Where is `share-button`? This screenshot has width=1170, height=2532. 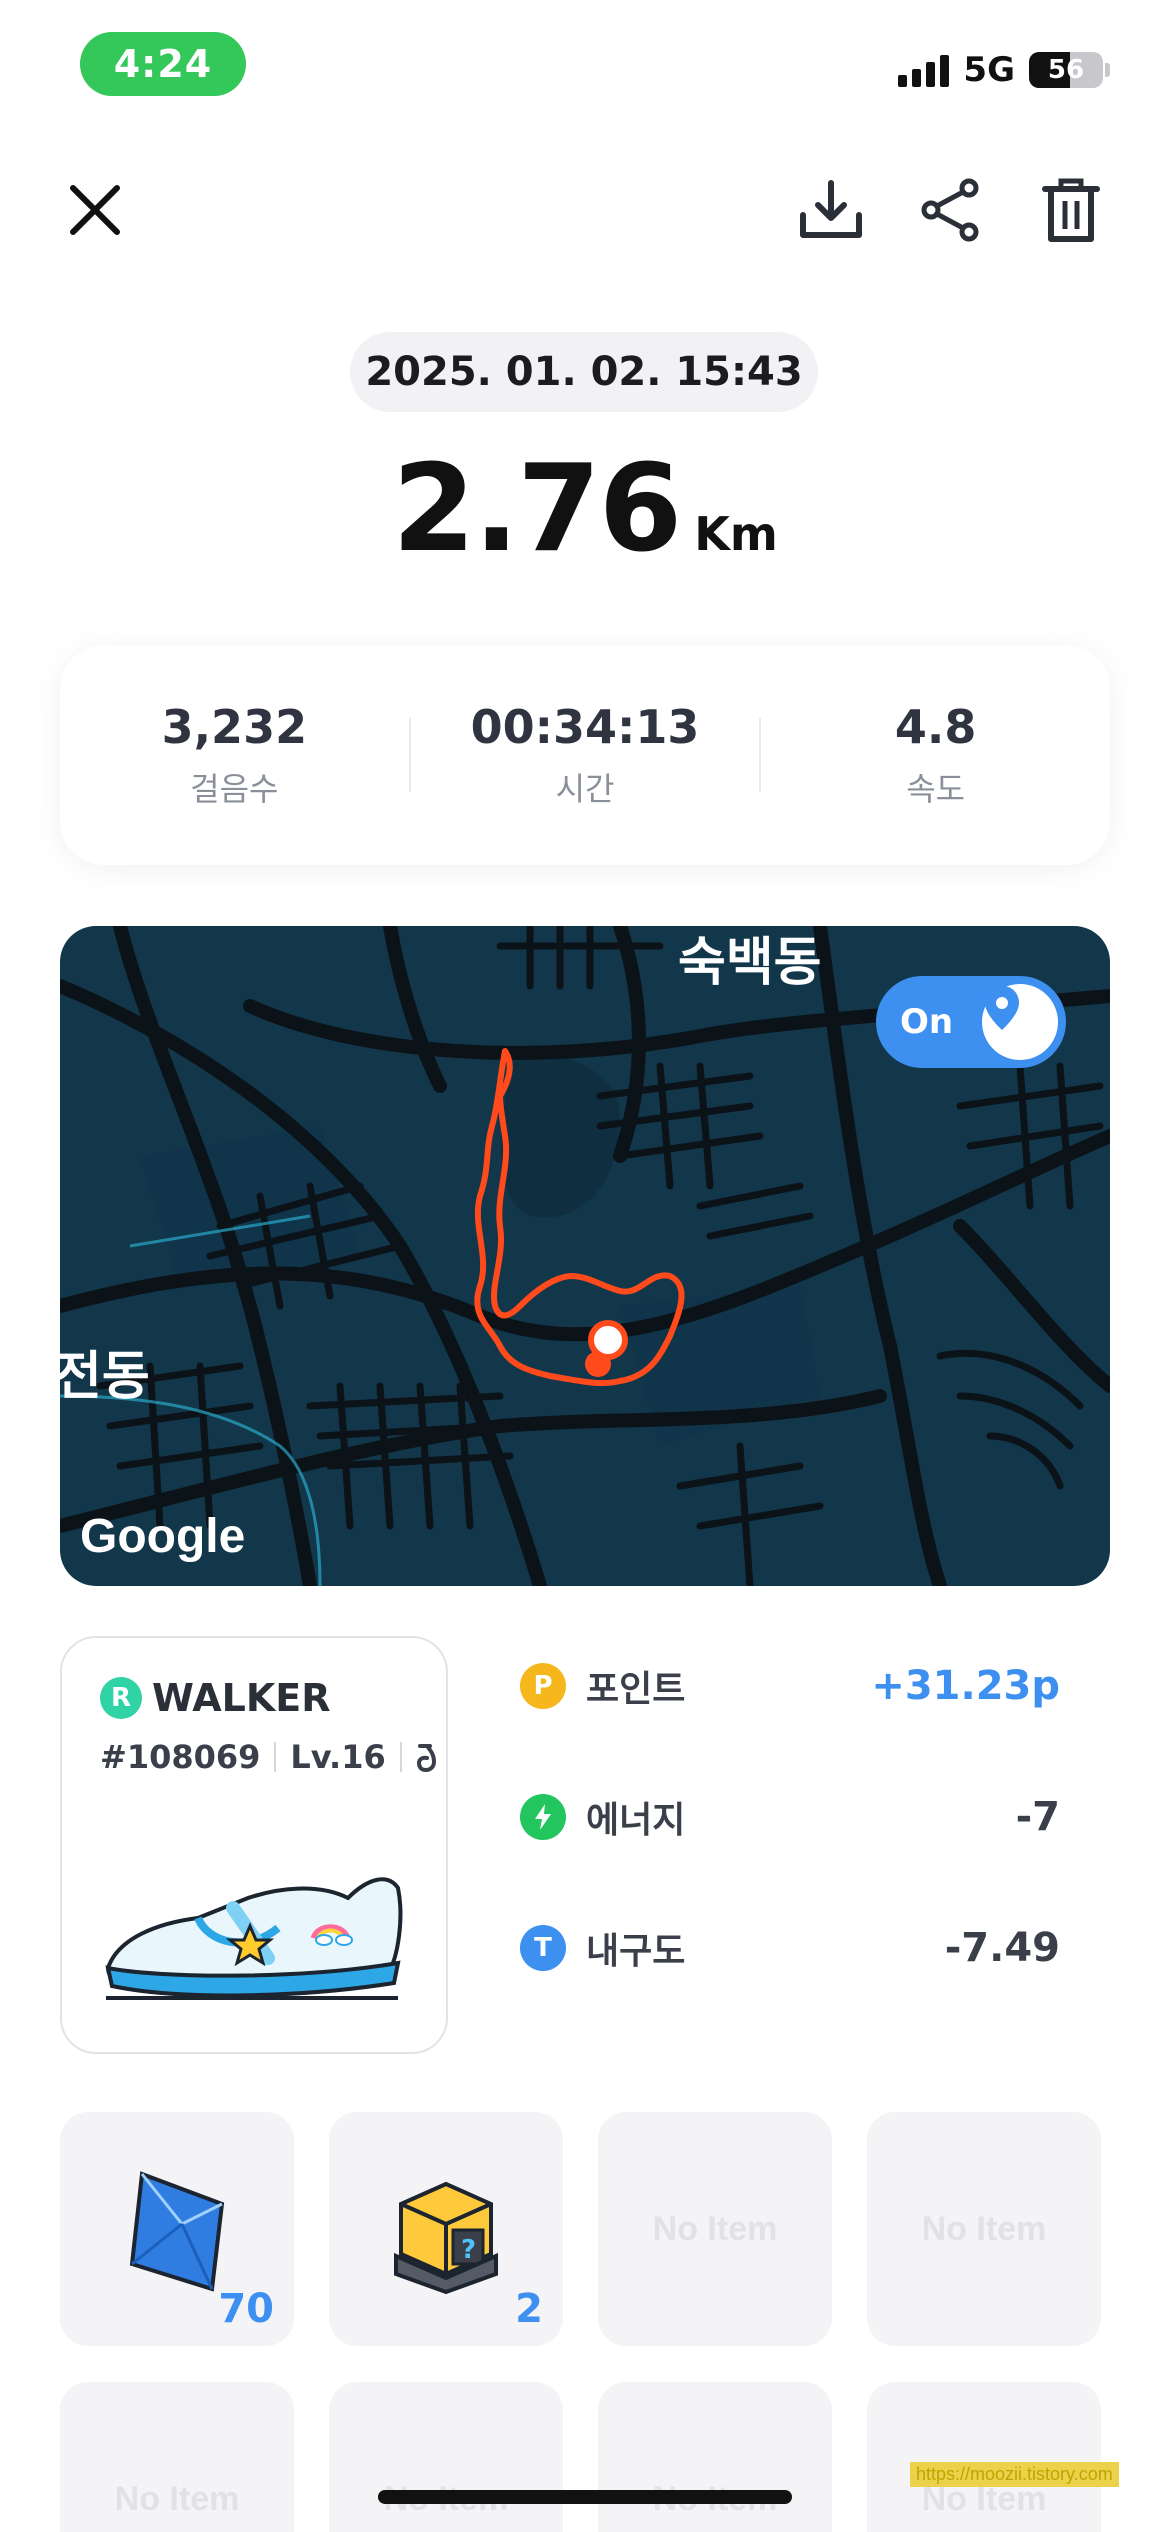 share-button is located at coordinates (951, 210).